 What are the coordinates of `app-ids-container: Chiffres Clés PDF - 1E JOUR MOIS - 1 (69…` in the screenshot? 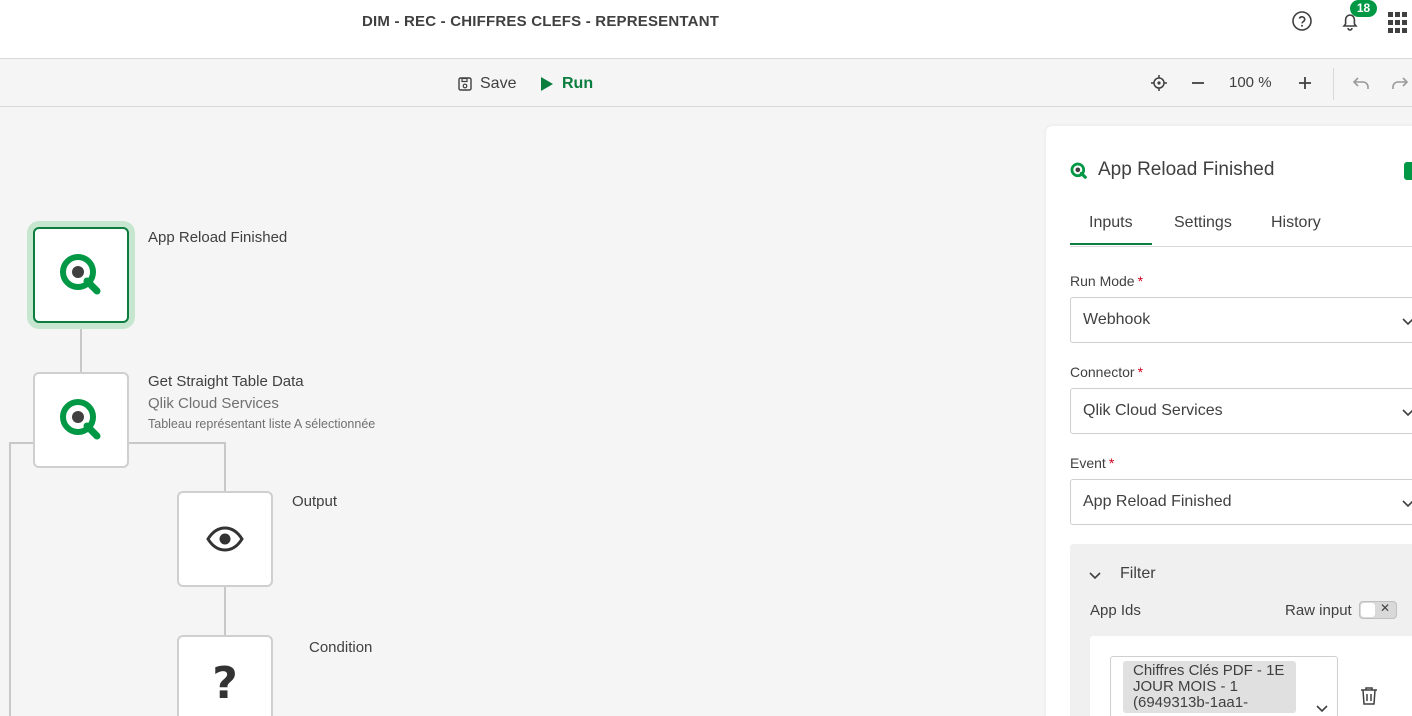 It's located at (1251, 676).